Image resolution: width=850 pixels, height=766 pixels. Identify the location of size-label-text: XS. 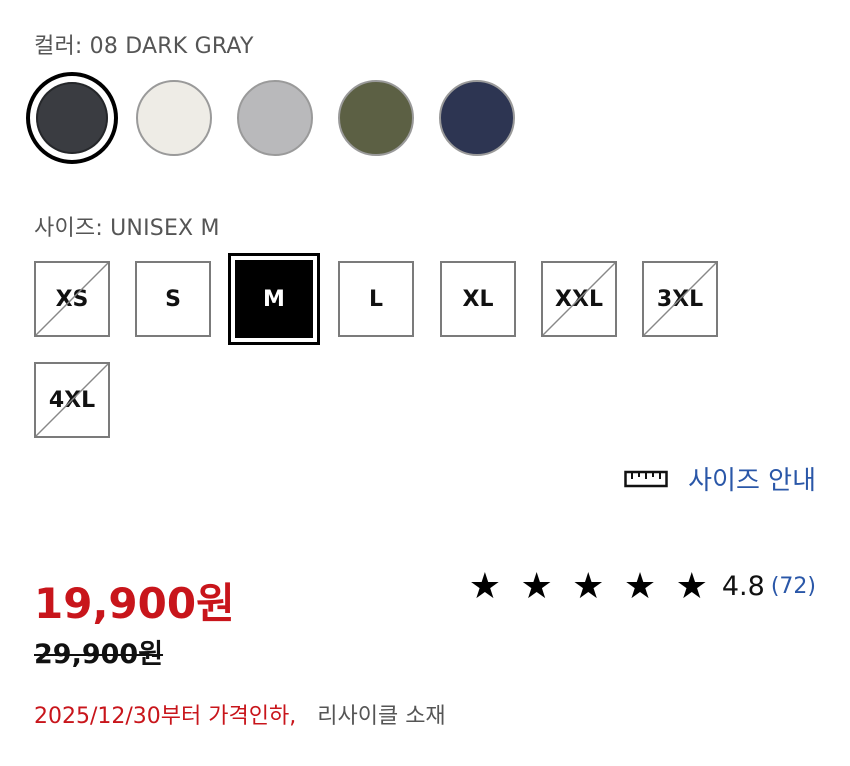
(72, 299).